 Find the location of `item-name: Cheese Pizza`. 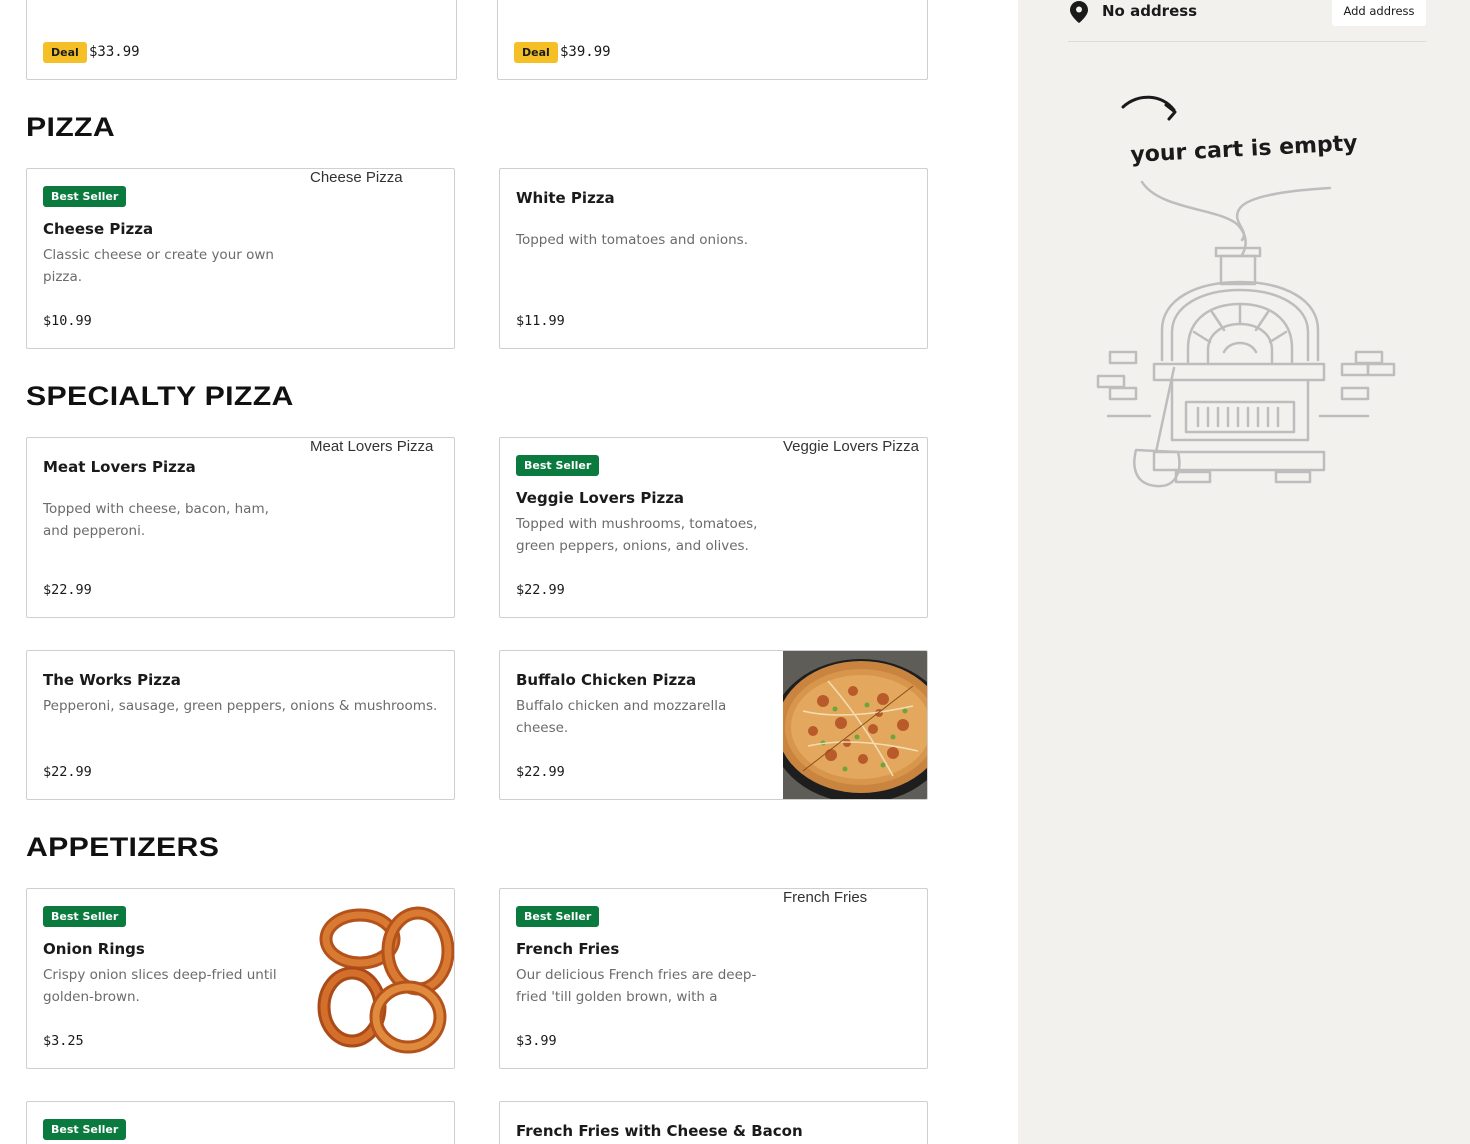

item-name: Cheese Pizza is located at coordinates (98, 229).